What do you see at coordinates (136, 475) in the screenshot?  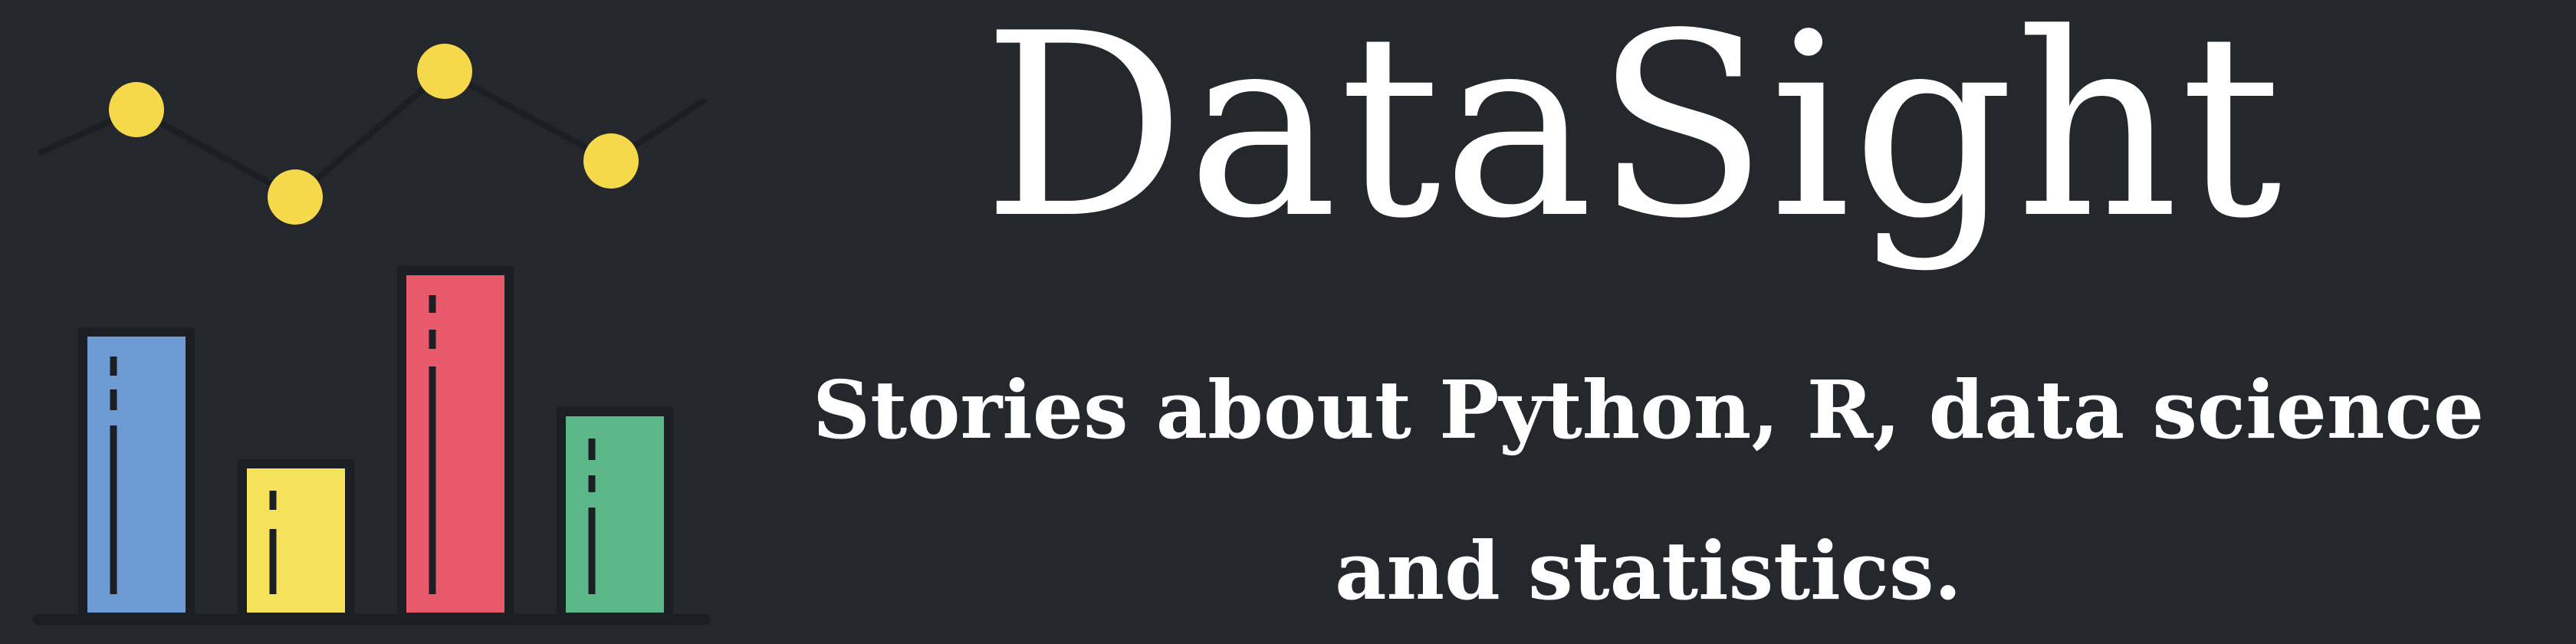 I see `logo-bar-blue` at bounding box center [136, 475].